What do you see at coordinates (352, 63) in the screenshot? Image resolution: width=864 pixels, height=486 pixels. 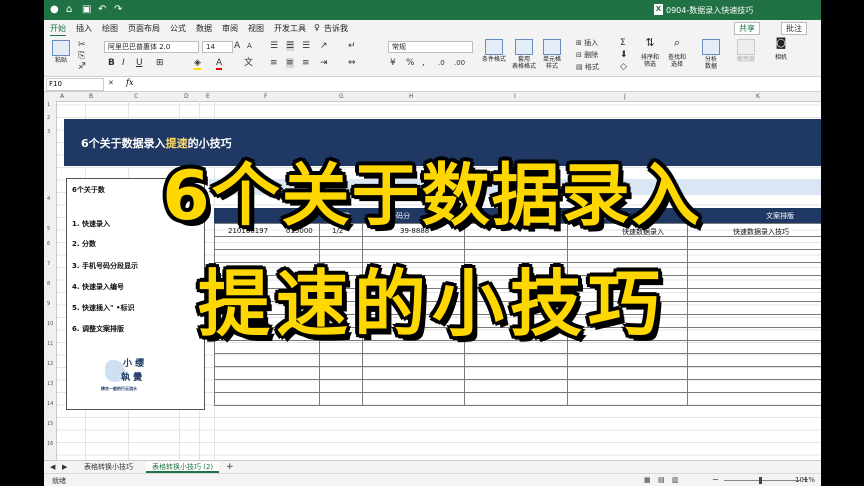 I see `merge-center-icon: ⇔` at bounding box center [352, 63].